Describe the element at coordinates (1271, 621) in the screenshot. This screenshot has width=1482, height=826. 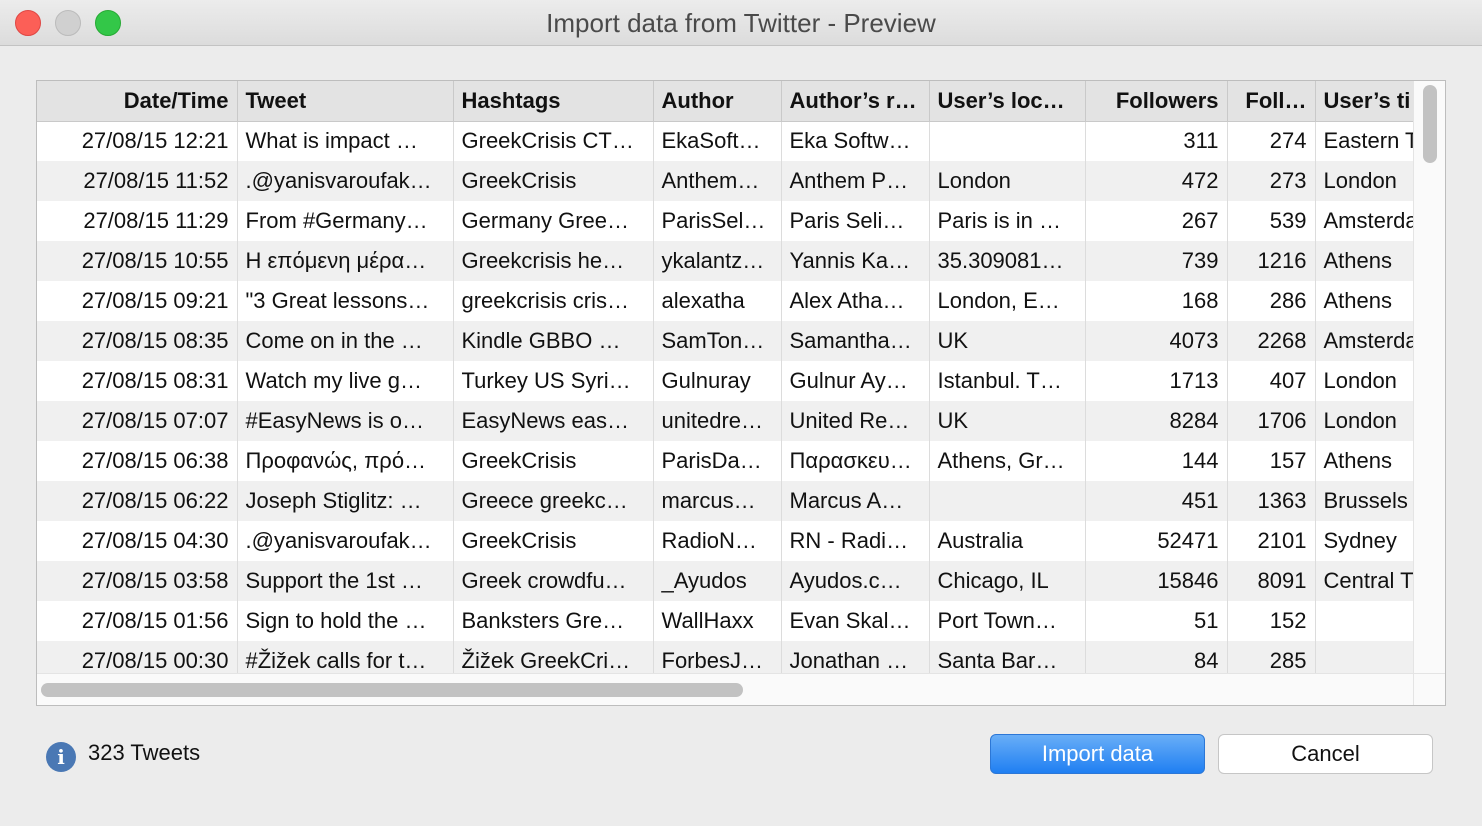
I see `table-cell: 152` at that location.